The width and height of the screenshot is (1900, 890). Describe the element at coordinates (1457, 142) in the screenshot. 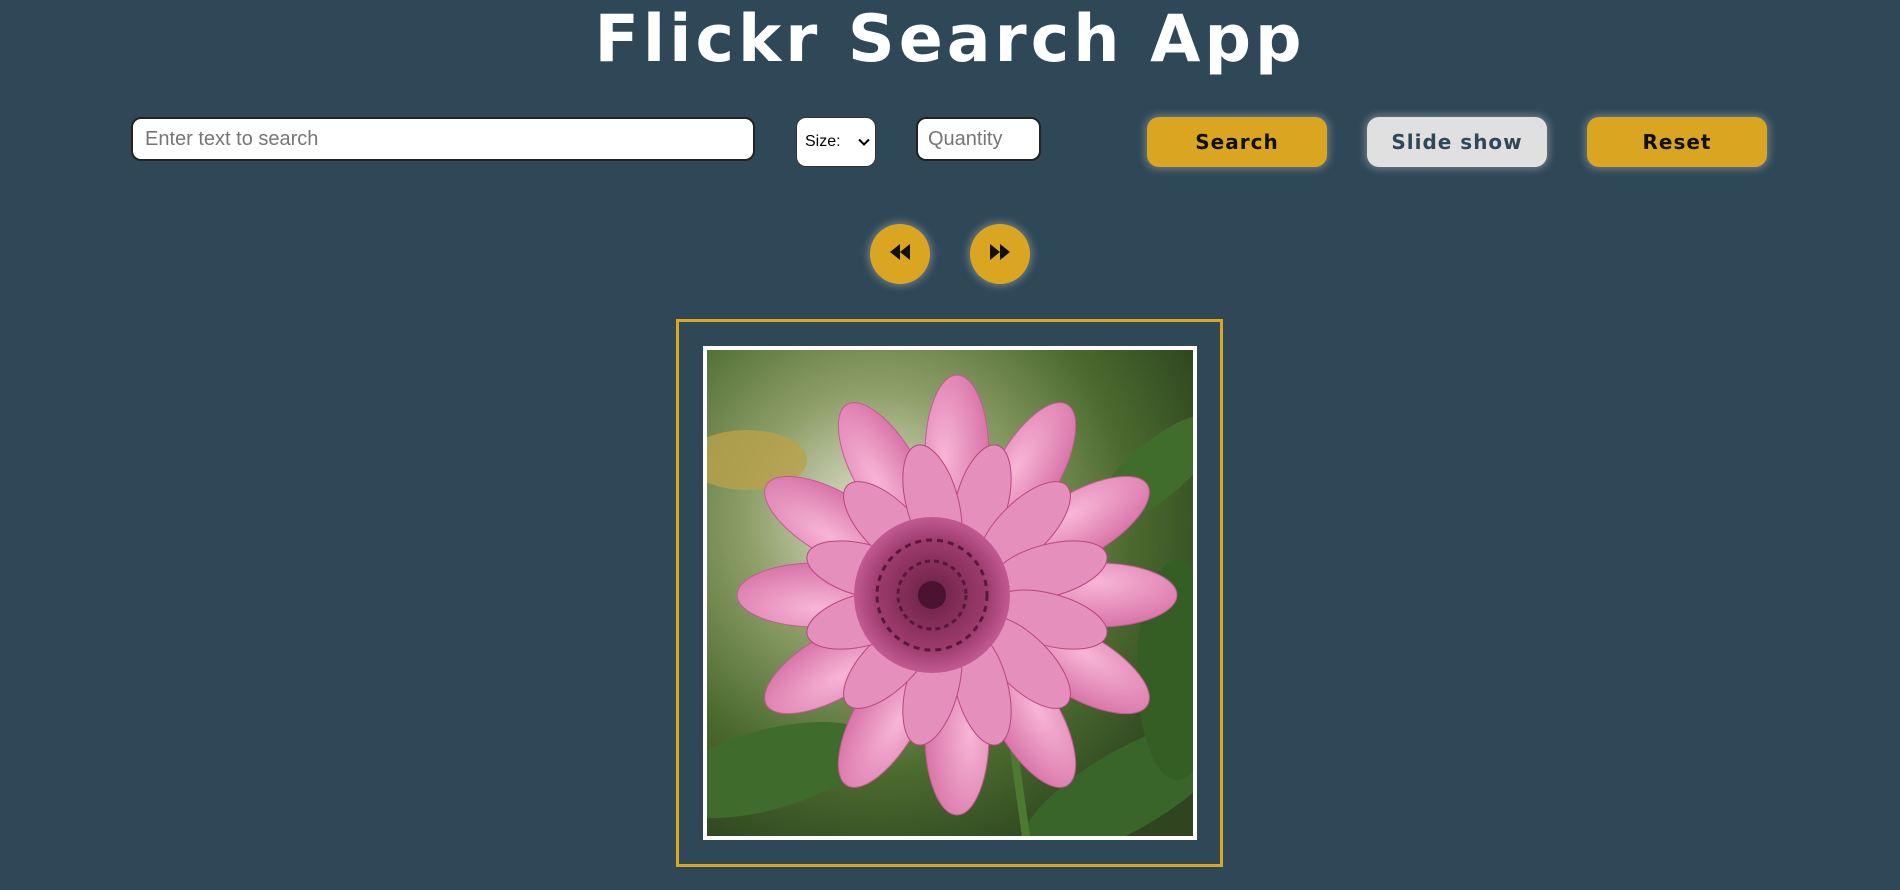

I see `slideshow-button: Slide show` at that location.